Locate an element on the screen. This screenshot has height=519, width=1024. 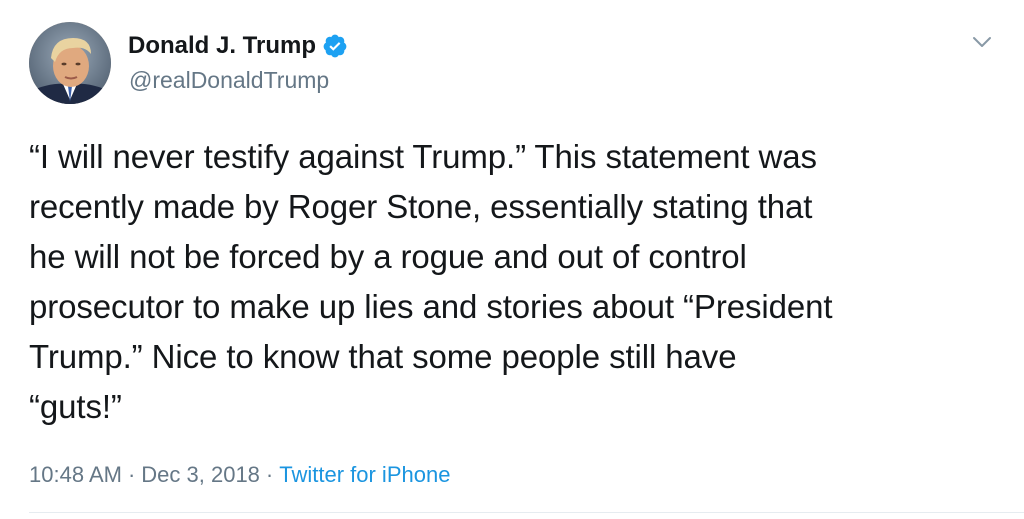
tweet-metadata: 10:48 AM · Dec 3, 2018 · Twitter for iPhone is located at coordinates (239, 475).